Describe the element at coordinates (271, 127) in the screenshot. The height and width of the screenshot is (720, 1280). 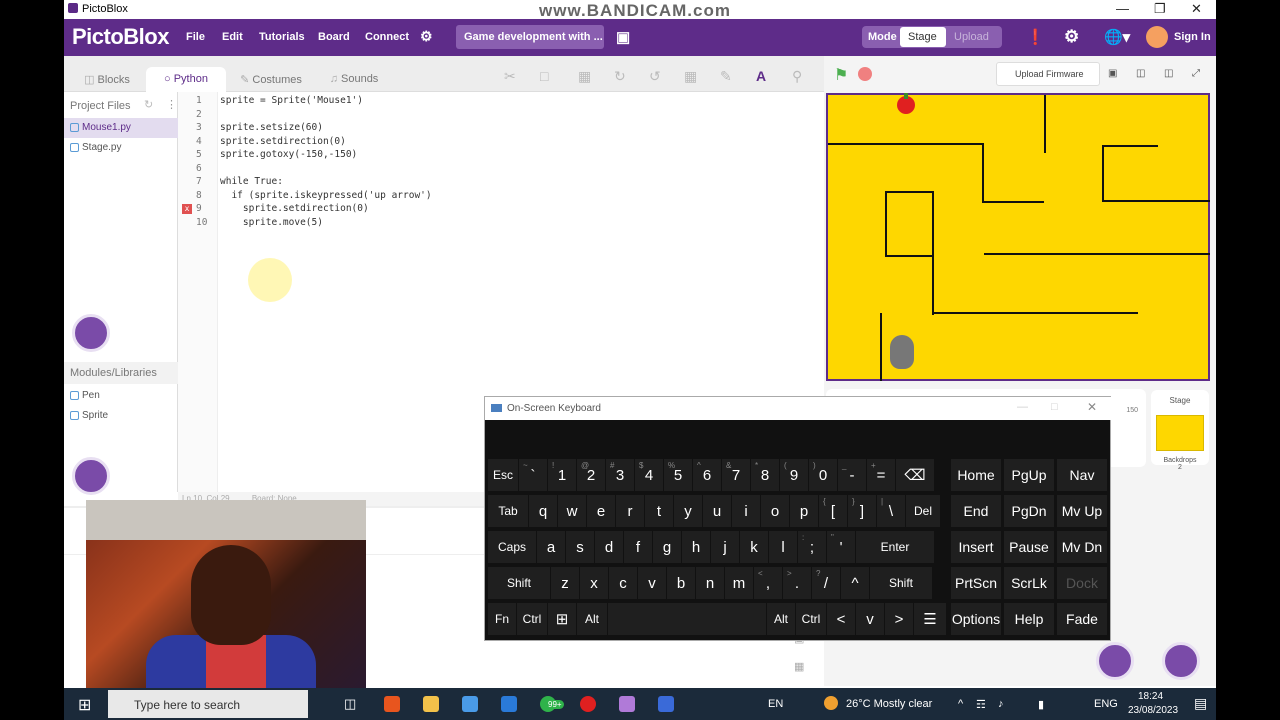
I see `code-line: sprite.setsize(60)` at that location.